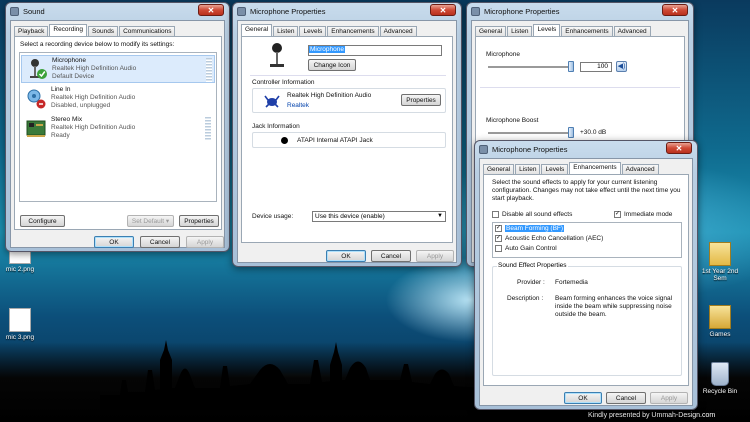 This screenshot has height=422, width=750. I want to click on device-usage-dropdown: Use this device (enable) ▼, so click(379, 216).